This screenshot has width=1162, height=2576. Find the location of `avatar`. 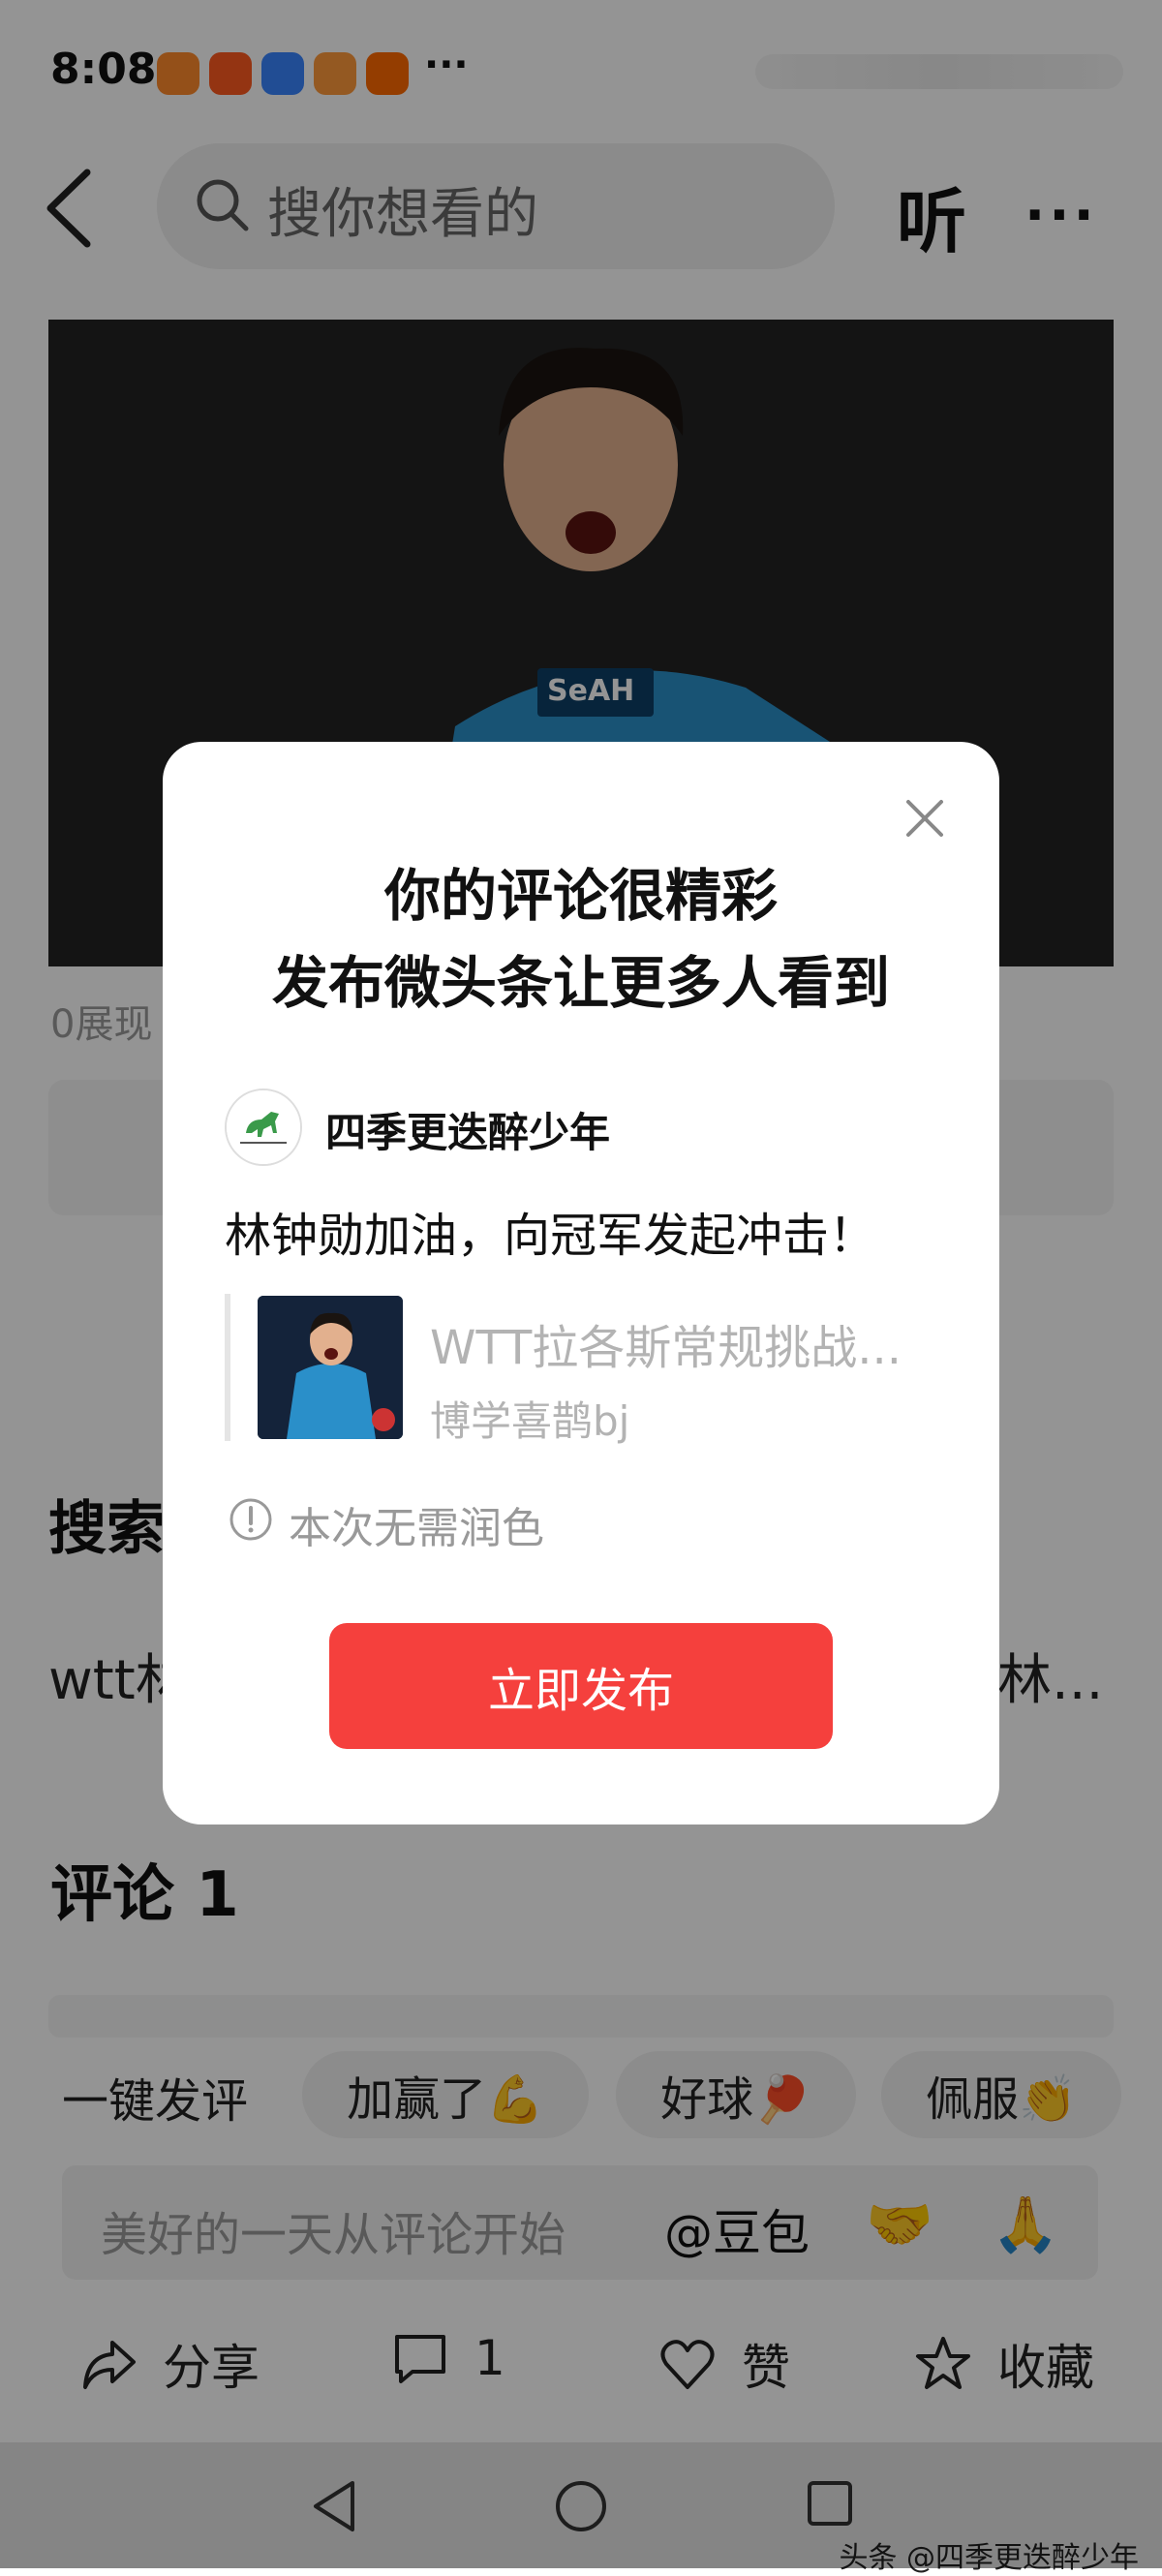

avatar is located at coordinates (264, 1127).